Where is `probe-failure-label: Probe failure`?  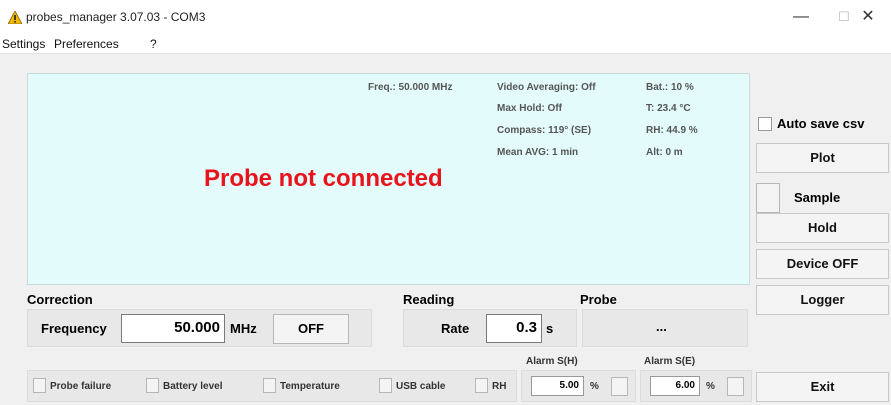 probe-failure-label: Probe failure is located at coordinates (81, 386).